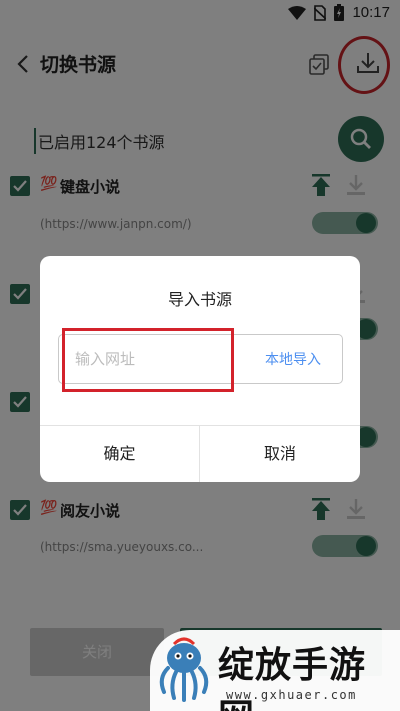 Image resolution: width=400 pixels, height=711 pixels. What do you see at coordinates (119, 454) in the screenshot?
I see `confirm-button: 确定` at bounding box center [119, 454].